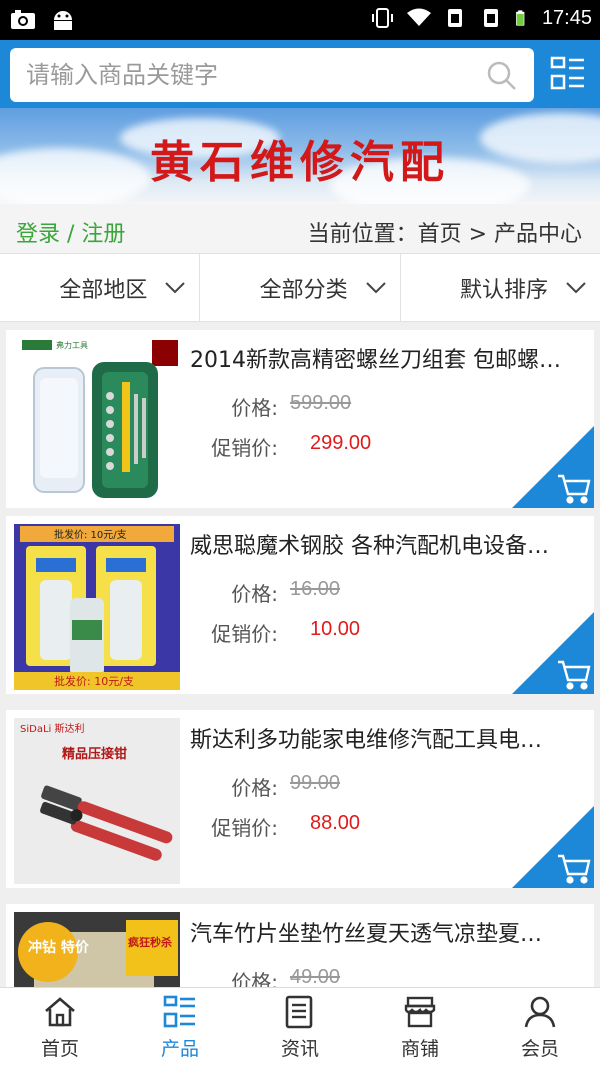  What do you see at coordinates (97, 421) in the screenshot?
I see `product-image: 弗力工具` at bounding box center [97, 421].